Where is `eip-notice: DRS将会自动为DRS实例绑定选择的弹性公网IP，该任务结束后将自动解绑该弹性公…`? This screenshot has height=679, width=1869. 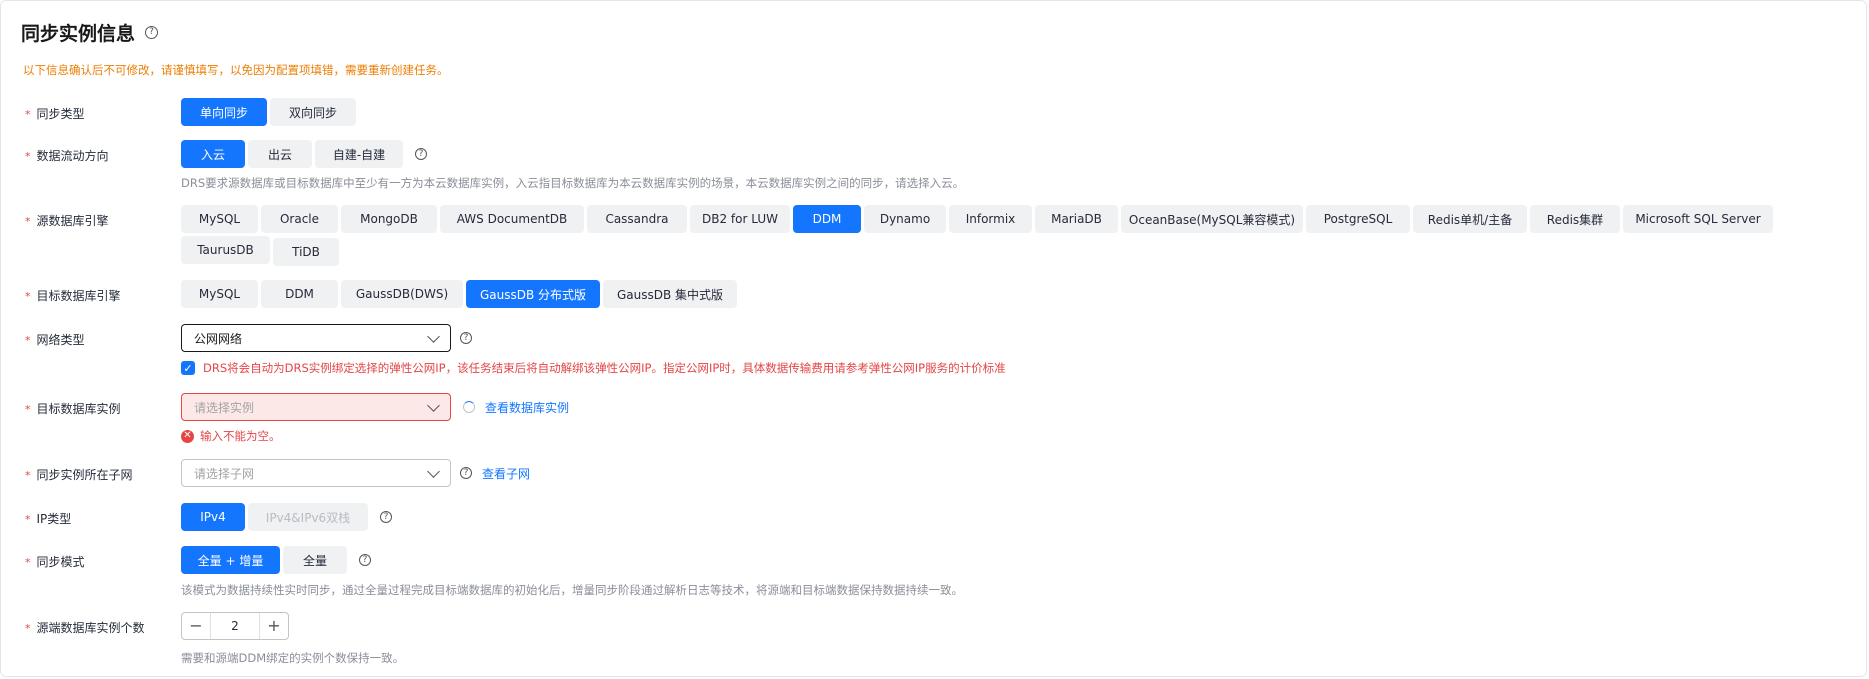 eip-notice: DRS将会自动为DRS实例绑定选择的弹性公网IP，该任务结束后将自动解绑该弹性公… is located at coordinates (604, 368).